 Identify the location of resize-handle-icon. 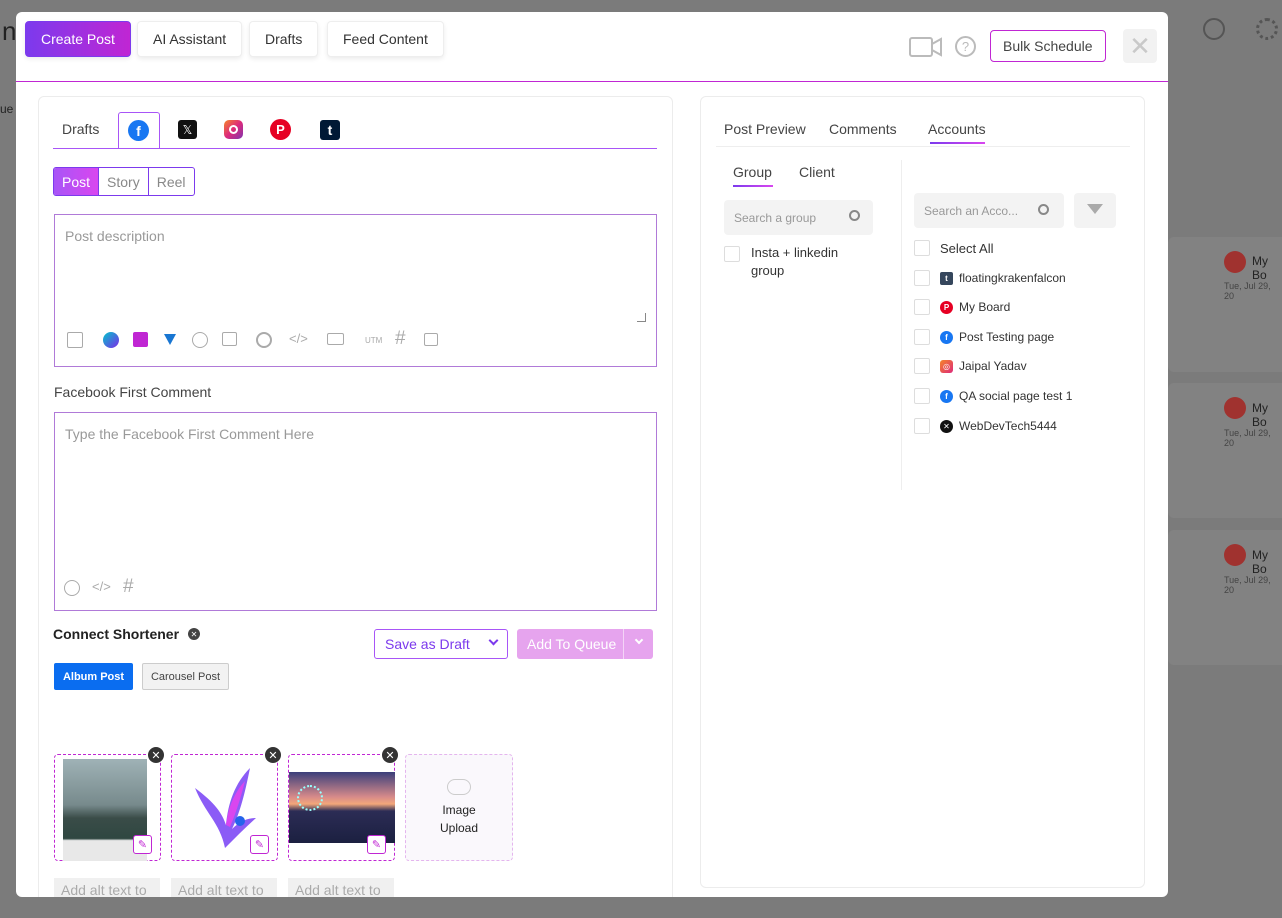
(641, 317).